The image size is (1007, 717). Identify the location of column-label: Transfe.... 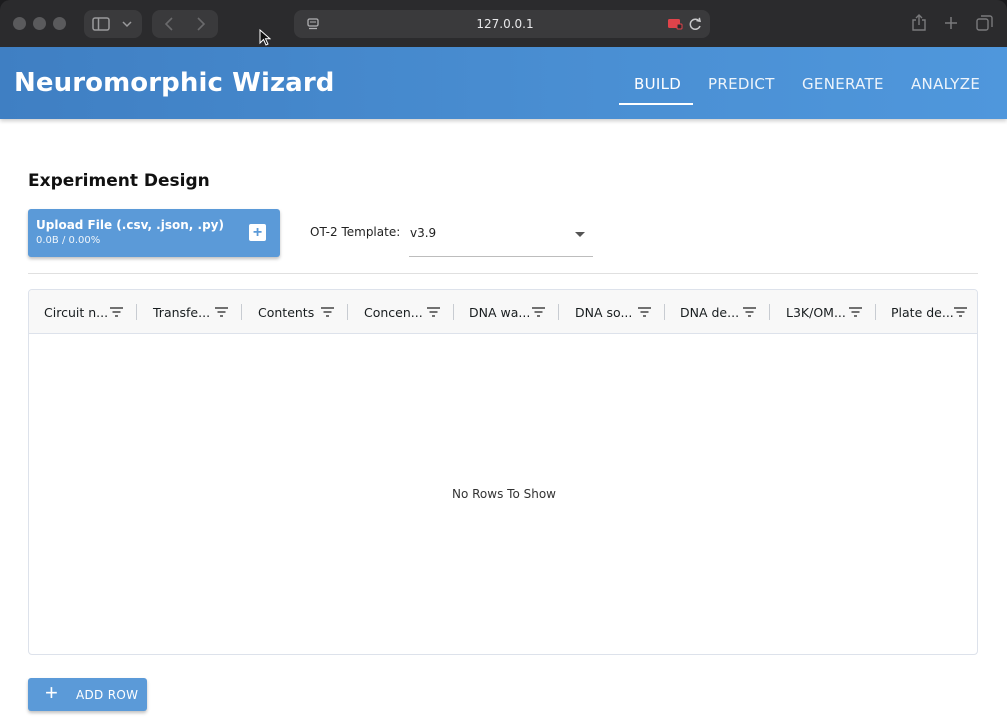
(182, 312).